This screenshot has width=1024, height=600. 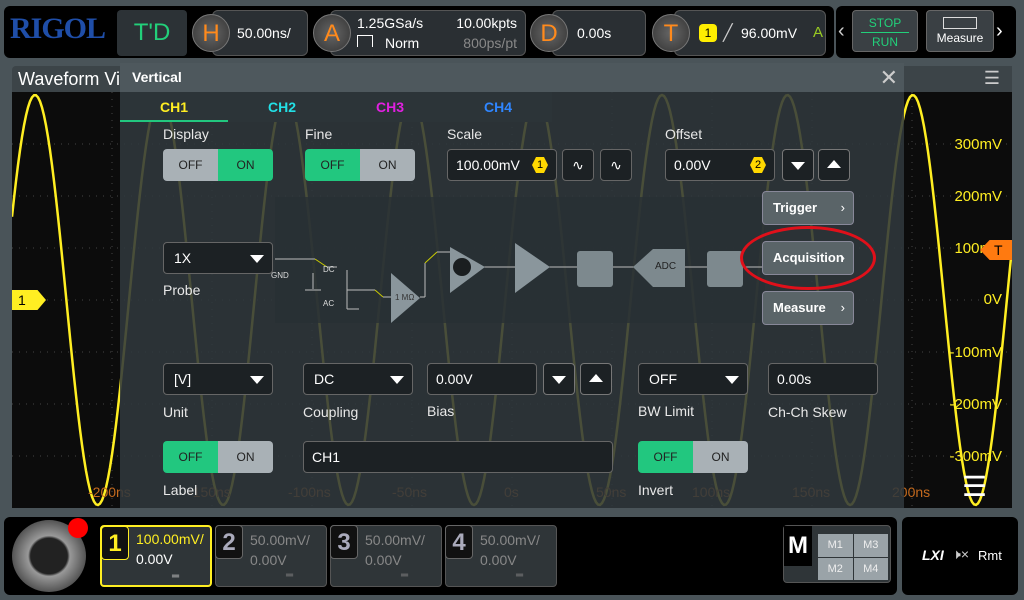 I want to click on offset-input: 0.00V 2, so click(x=720, y=165).